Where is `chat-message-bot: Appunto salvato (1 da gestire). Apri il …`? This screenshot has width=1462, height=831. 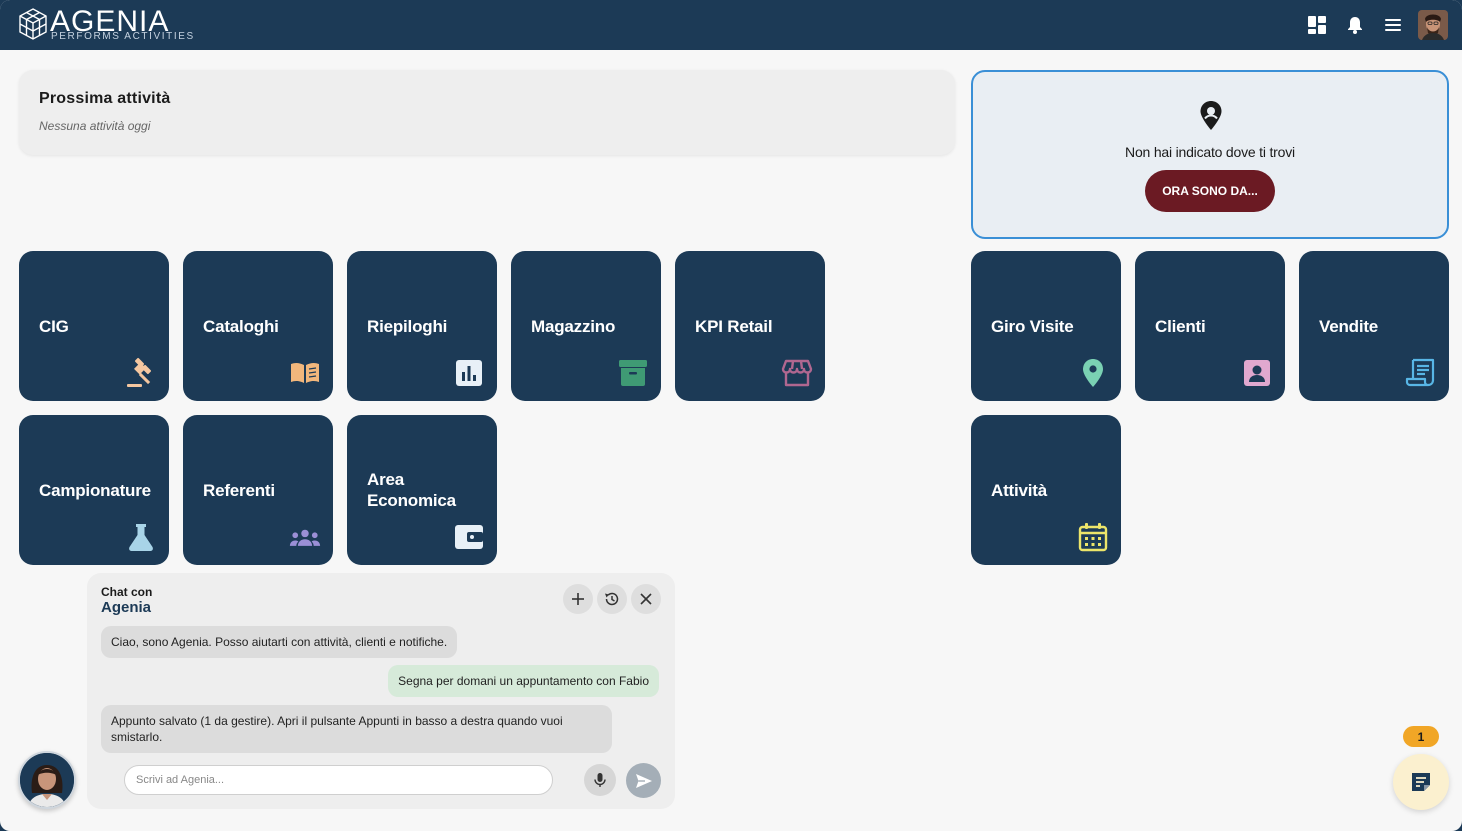 chat-message-bot: Appunto salvato (1 da gestire). Apri il … is located at coordinates (356, 729).